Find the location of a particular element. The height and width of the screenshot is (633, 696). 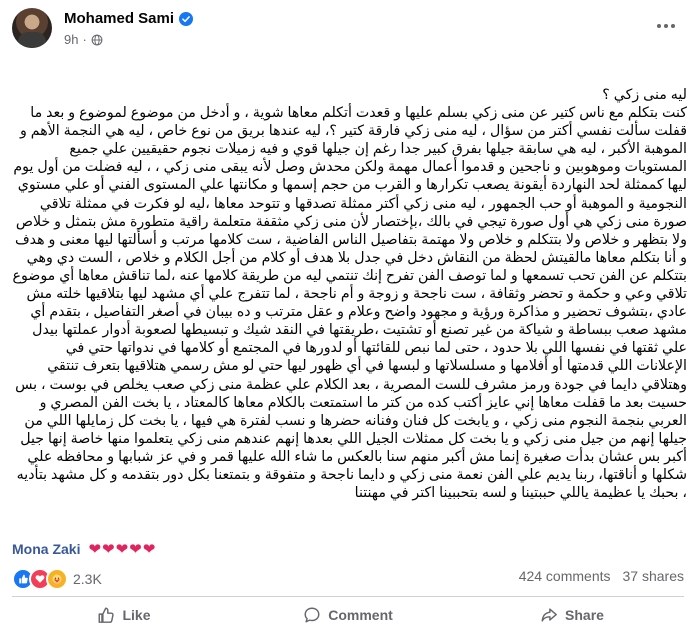

share-arrow-icon is located at coordinates (549, 615).